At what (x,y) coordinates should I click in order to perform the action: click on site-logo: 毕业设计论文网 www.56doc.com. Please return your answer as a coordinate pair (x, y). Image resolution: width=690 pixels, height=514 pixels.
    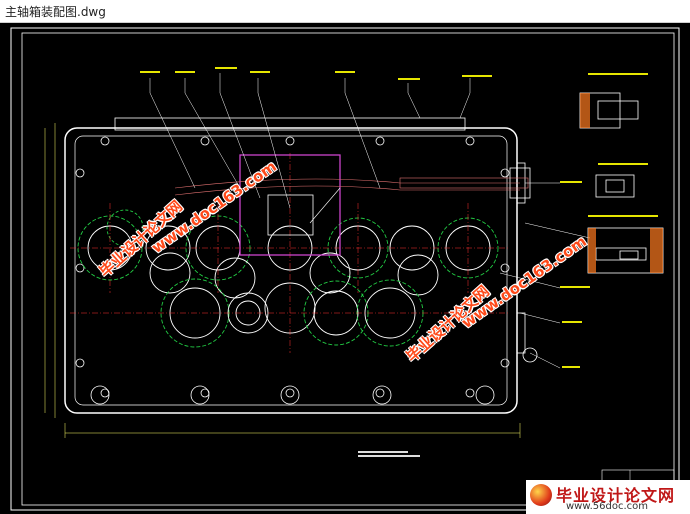
    Looking at the image, I should click on (608, 497).